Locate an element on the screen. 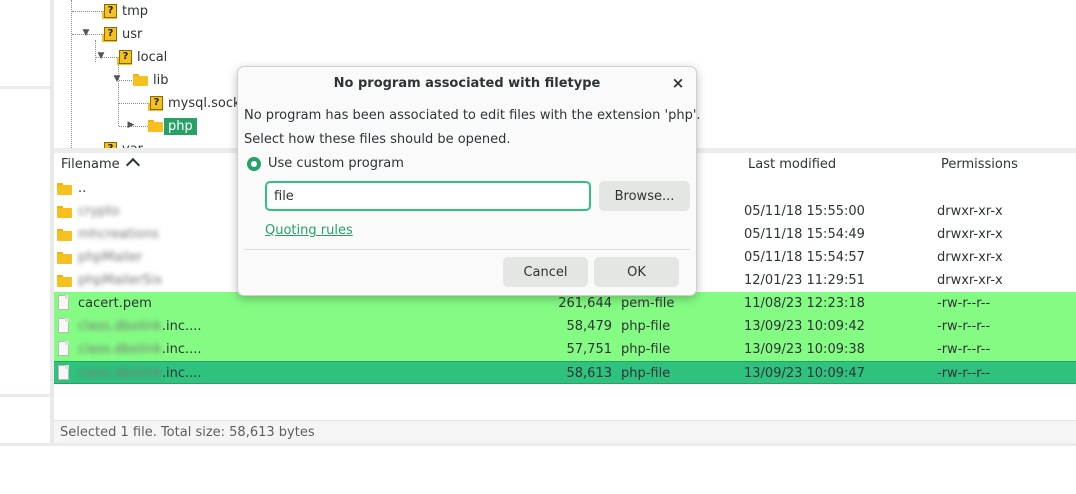  column-header-permissions: Permissions is located at coordinates (979, 164).